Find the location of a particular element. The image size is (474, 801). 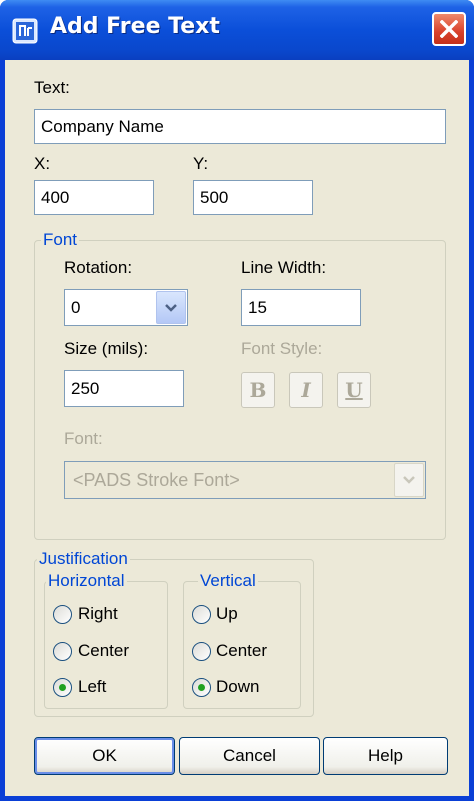

dialog-title: Add Free Text is located at coordinates (135, 26).